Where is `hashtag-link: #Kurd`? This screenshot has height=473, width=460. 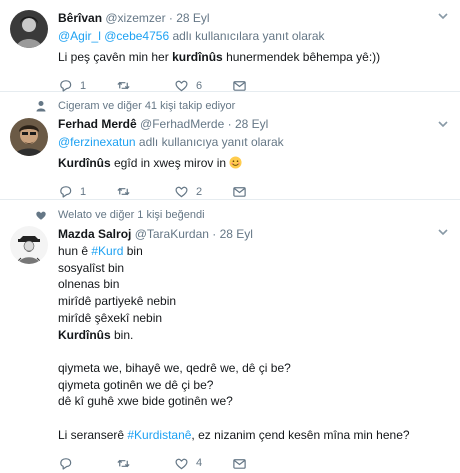
hashtag-link: #Kurd is located at coordinates (107, 251).